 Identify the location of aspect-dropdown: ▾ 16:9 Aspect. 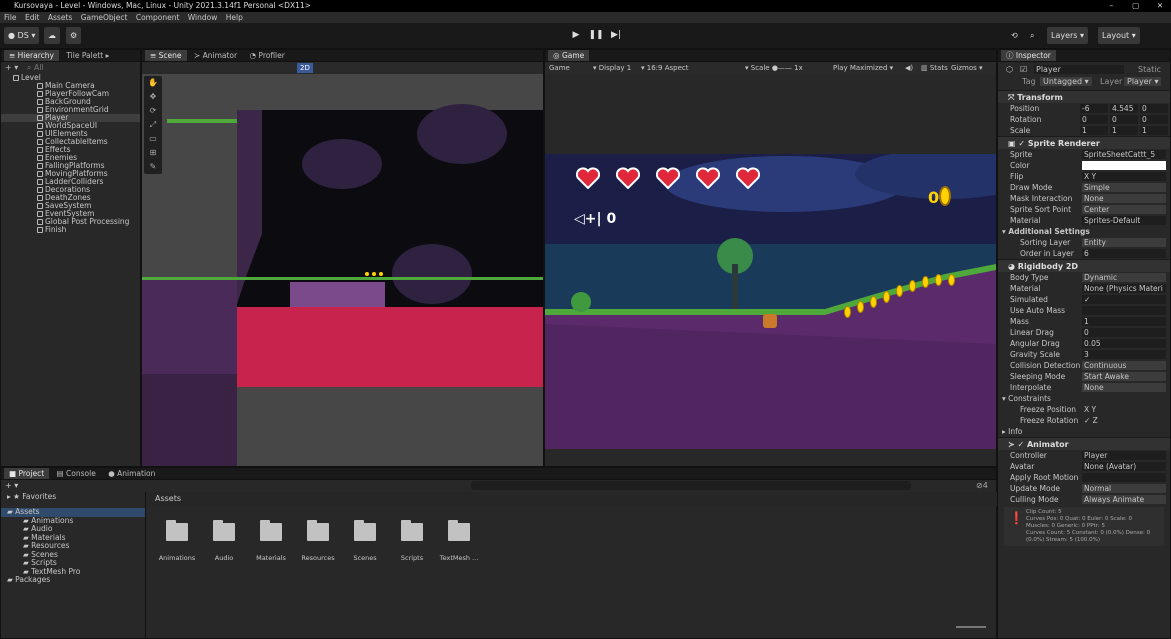
(664, 68).